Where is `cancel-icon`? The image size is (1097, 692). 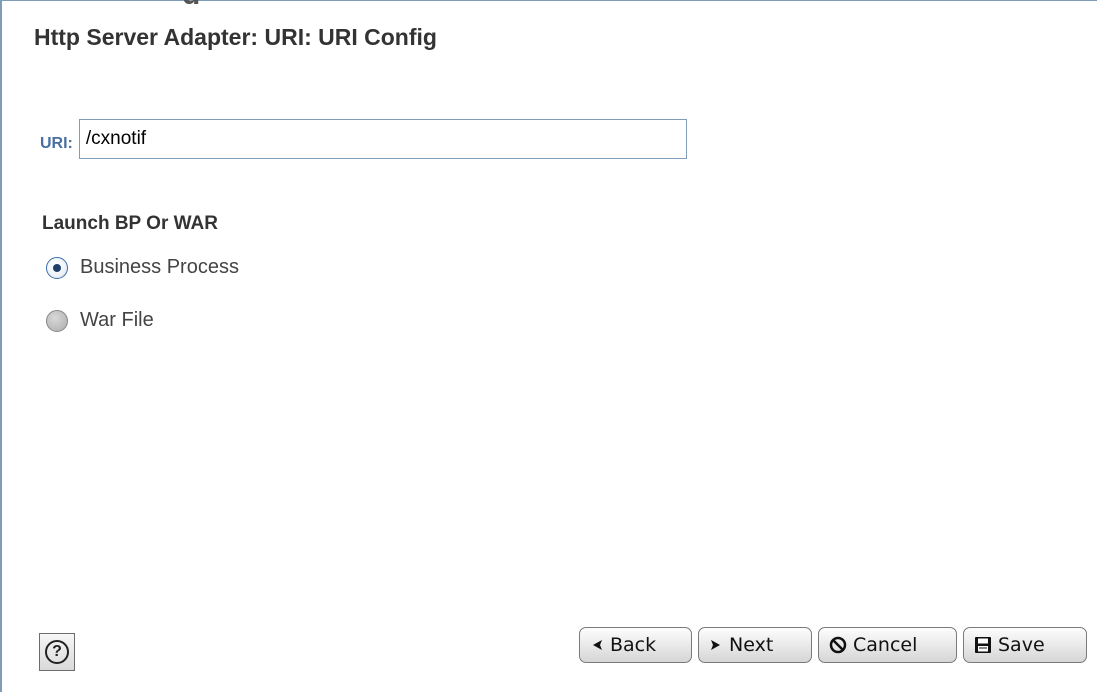
cancel-icon is located at coordinates (838, 645).